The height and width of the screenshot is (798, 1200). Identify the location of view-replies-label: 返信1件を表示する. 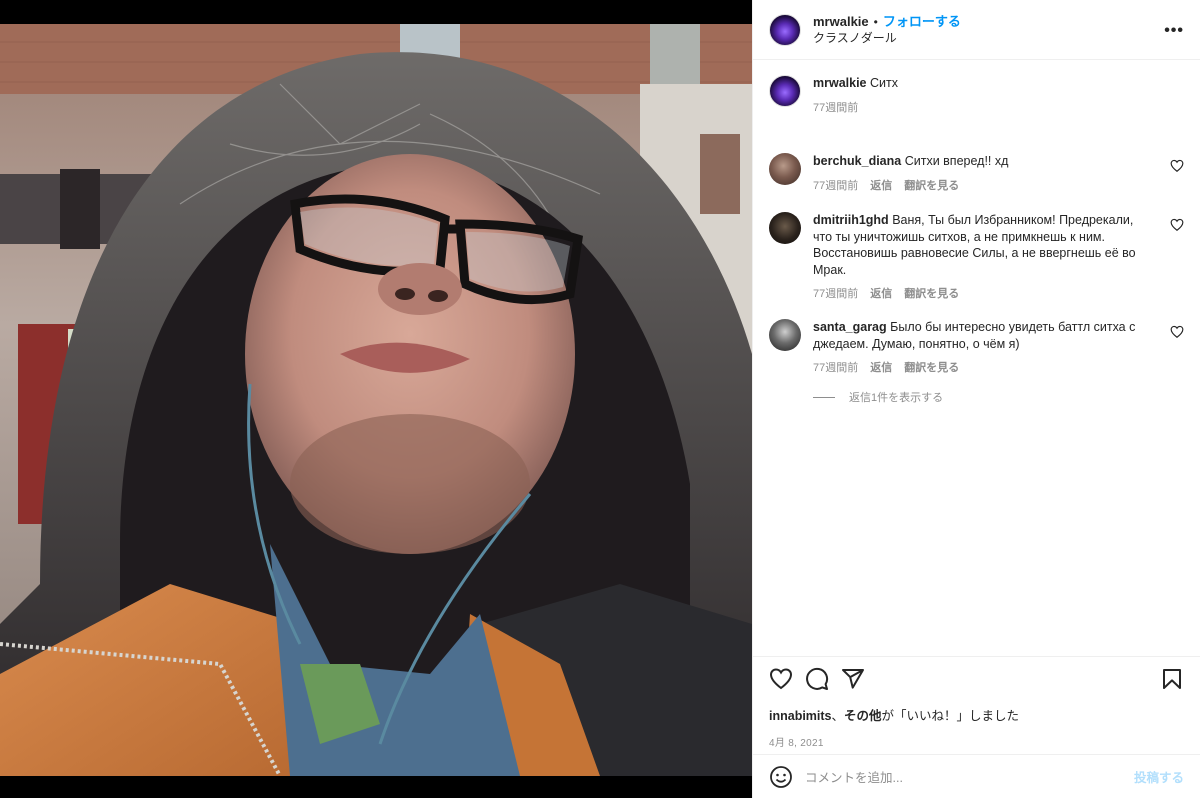
(896, 398).